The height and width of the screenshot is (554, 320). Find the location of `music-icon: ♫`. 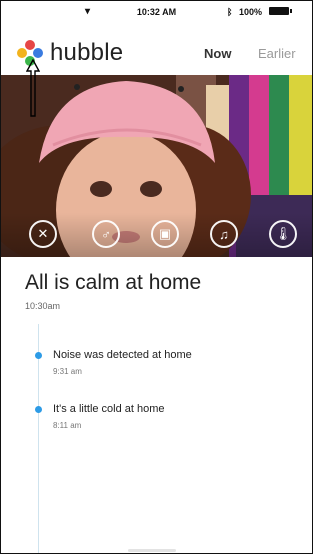

music-icon: ♫ is located at coordinates (224, 234).